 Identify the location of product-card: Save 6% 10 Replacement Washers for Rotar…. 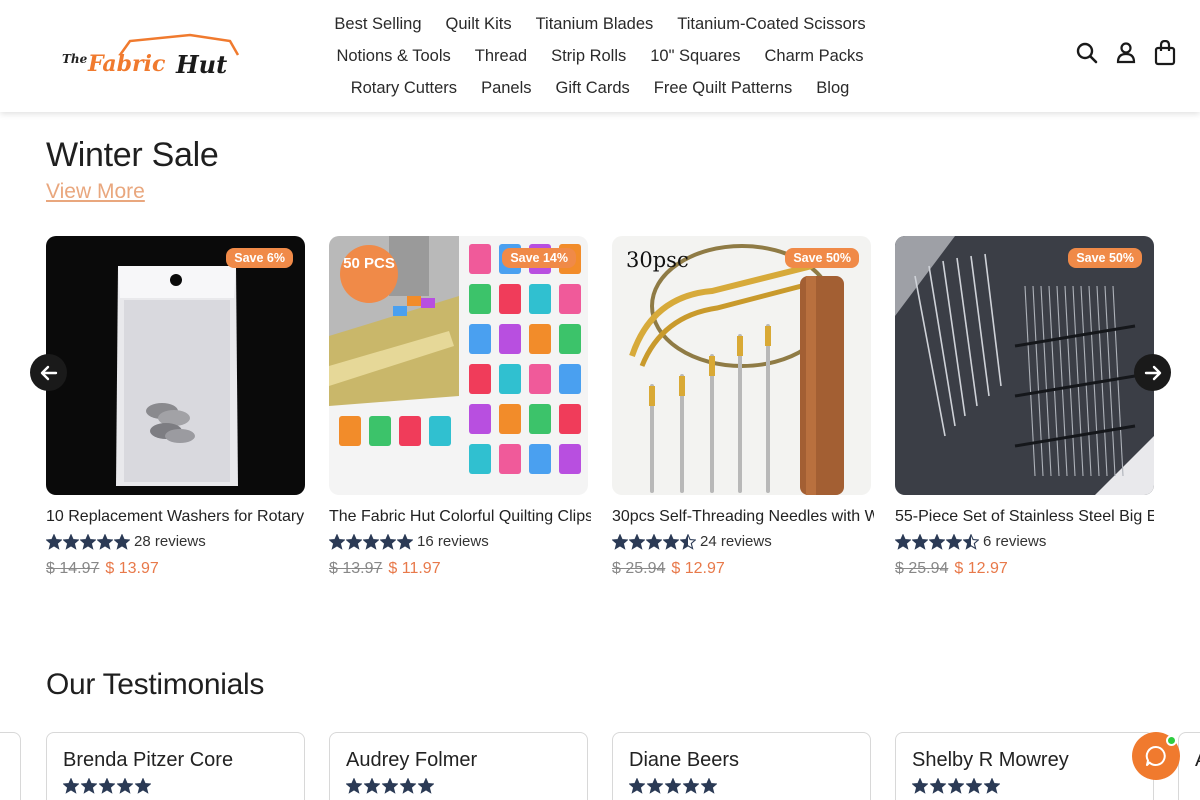
(177, 407).